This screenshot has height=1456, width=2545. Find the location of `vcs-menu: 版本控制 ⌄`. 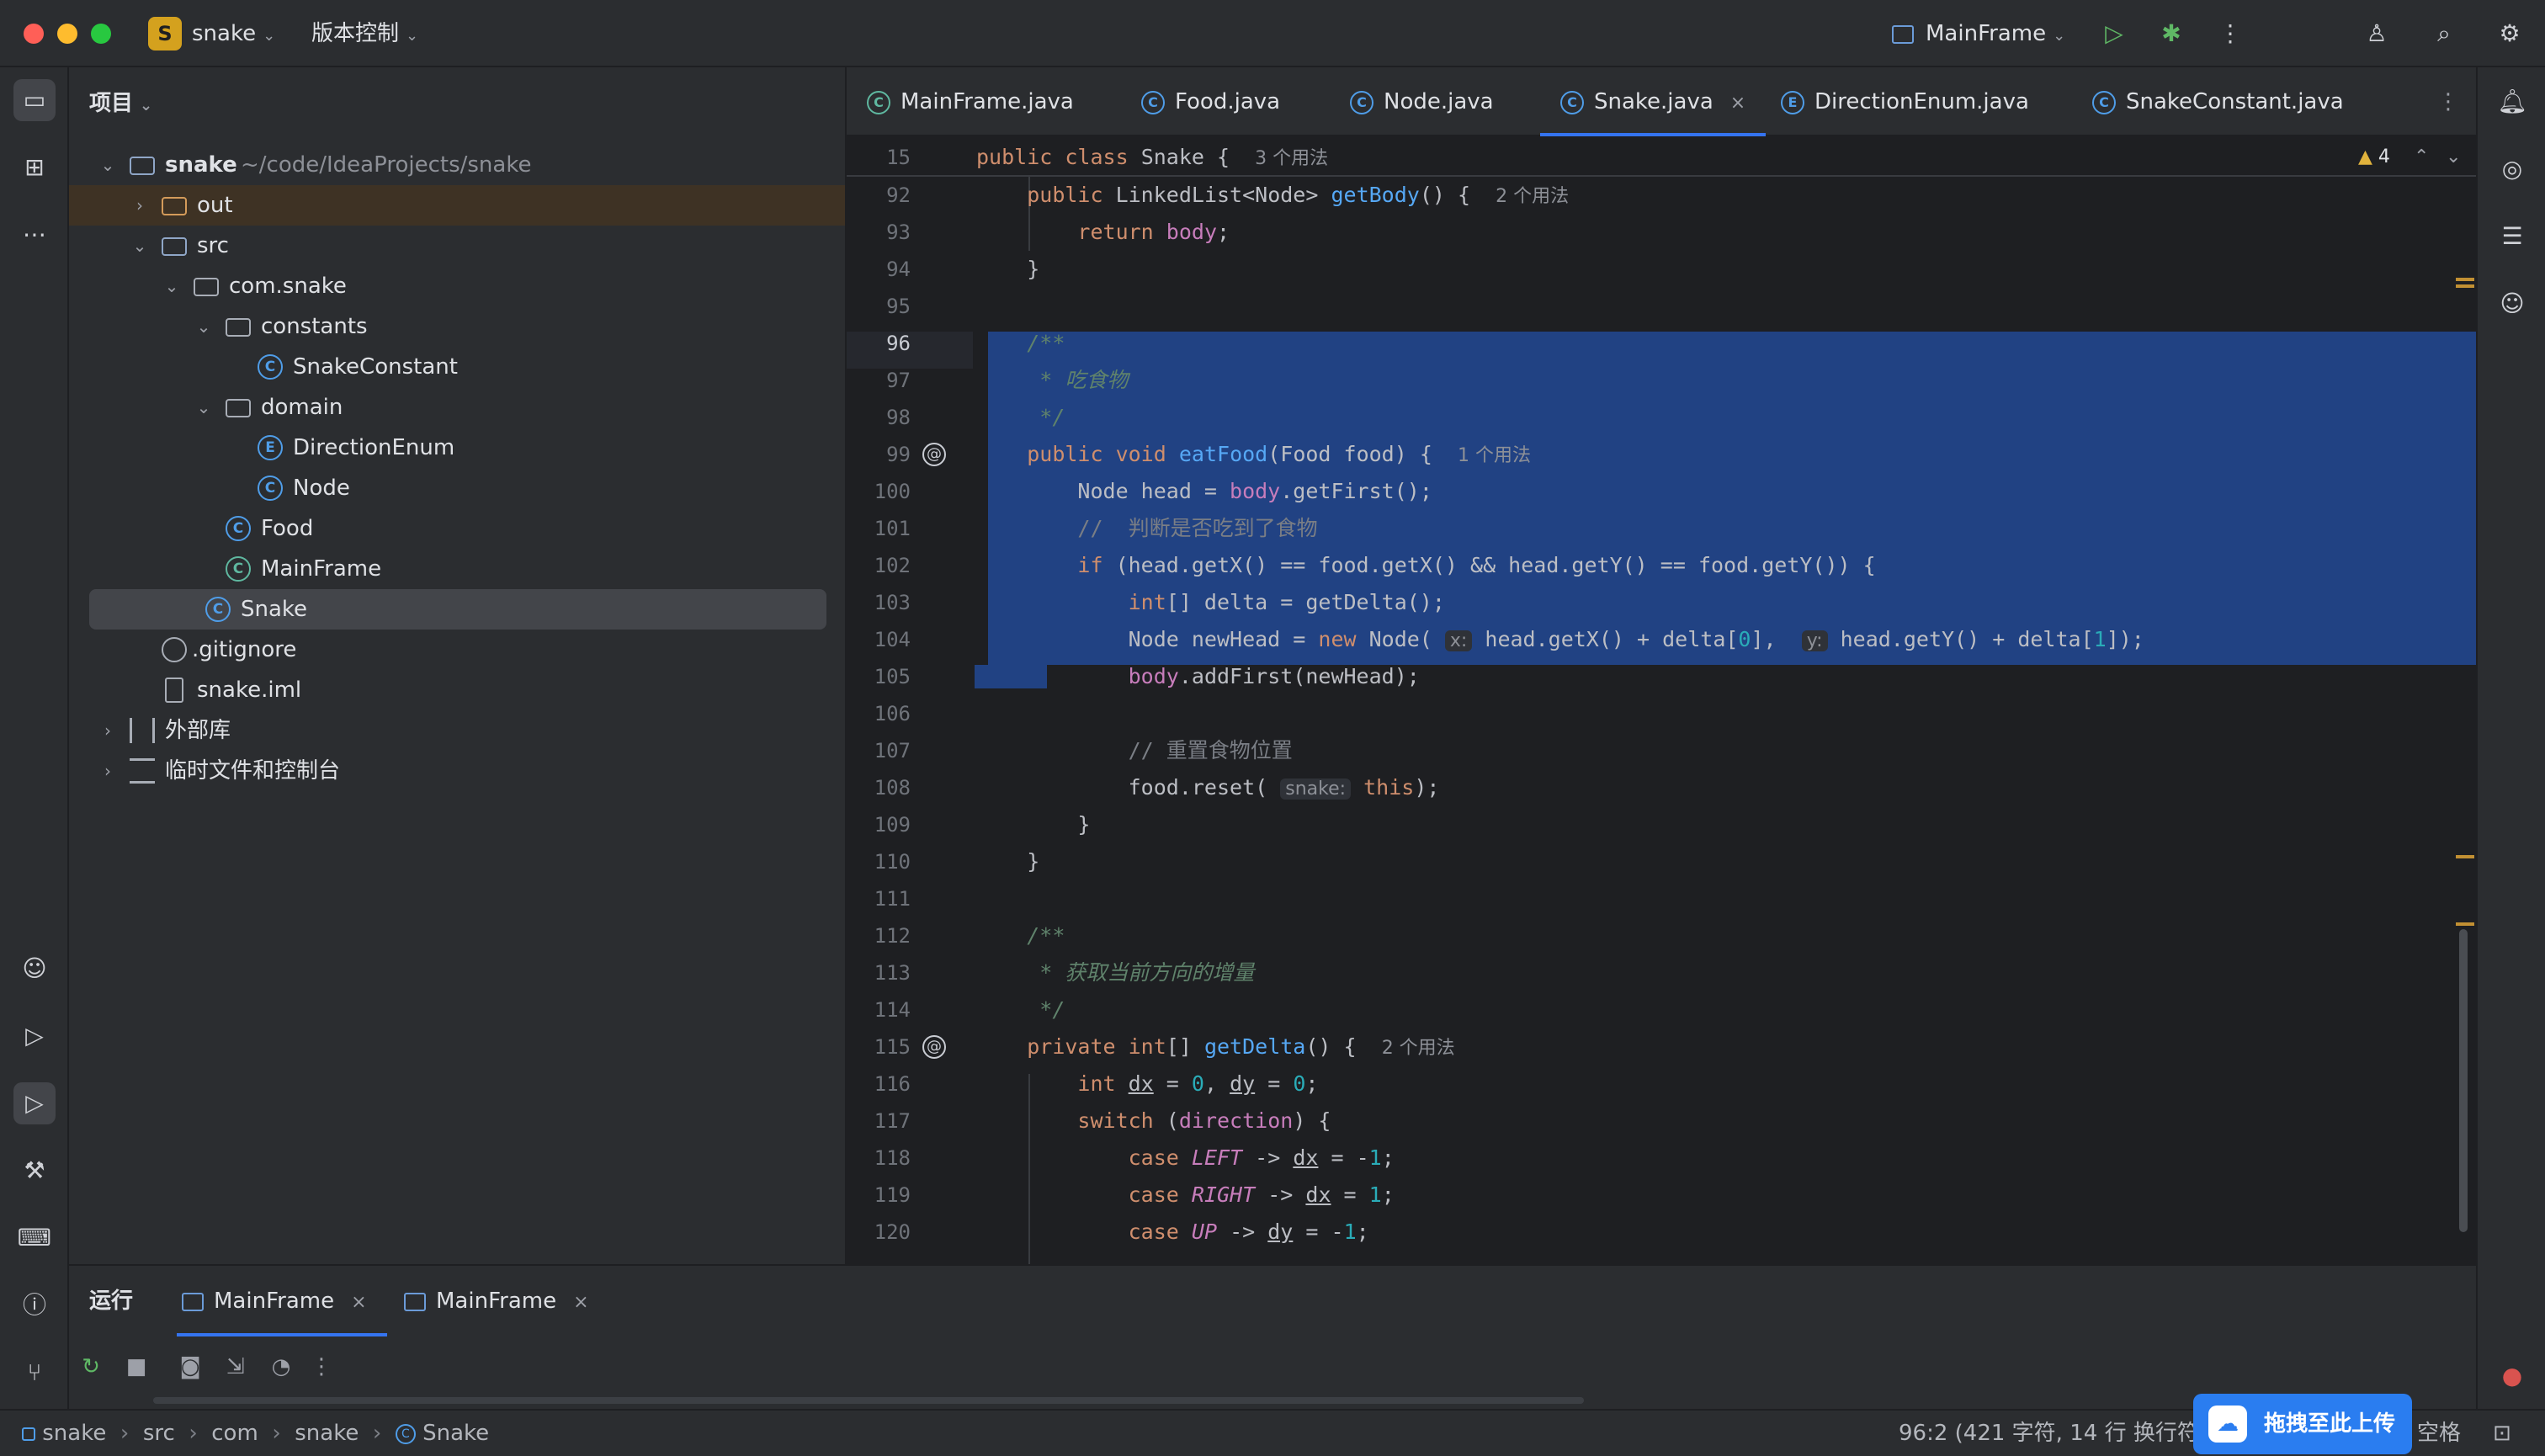

vcs-menu: 版本控制 ⌄ is located at coordinates (364, 35).